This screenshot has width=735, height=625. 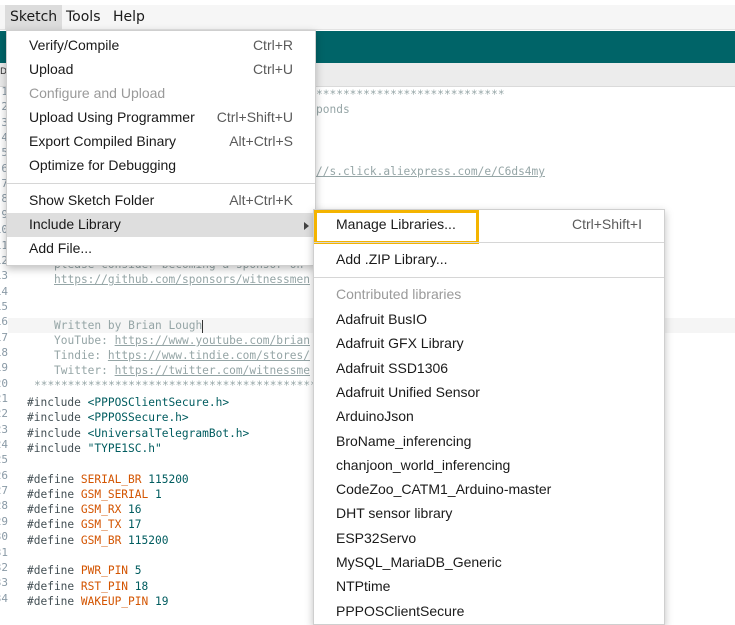 What do you see at coordinates (400, 343) in the screenshot?
I see `library-item-label: Adafruit GFX Library` at bounding box center [400, 343].